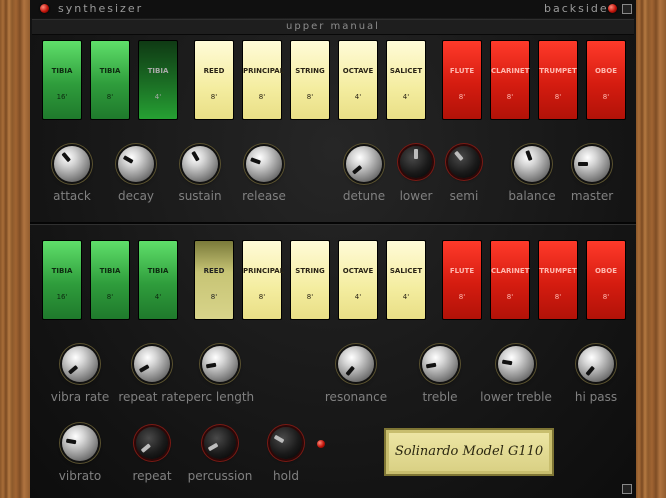 The width and height of the screenshot is (666, 498). Describe the element at coordinates (510, 280) in the screenshot. I see `lower-drawbar-tab-9: CLARINET 8'` at that location.